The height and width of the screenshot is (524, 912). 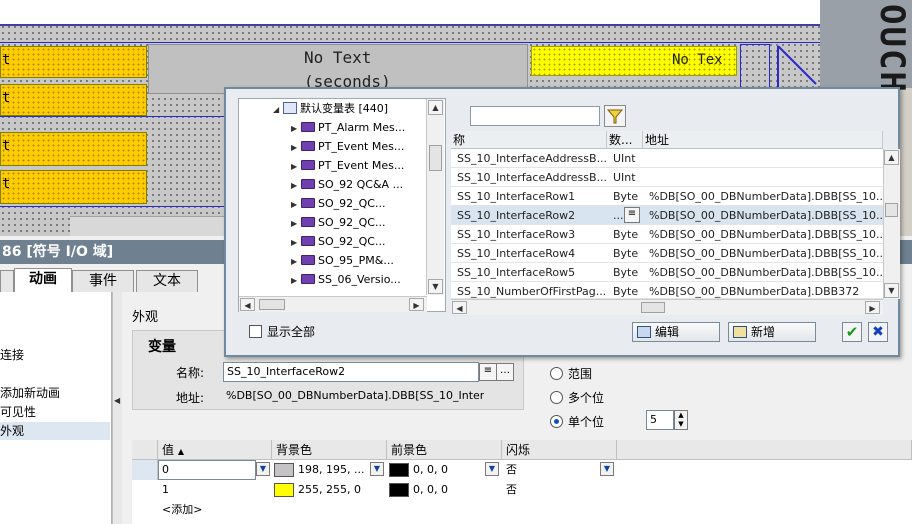 What do you see at coordinates (559, 450) in the screenshot?
I see `column-header-blink: 闪烁` at bounding box center [559, 450].